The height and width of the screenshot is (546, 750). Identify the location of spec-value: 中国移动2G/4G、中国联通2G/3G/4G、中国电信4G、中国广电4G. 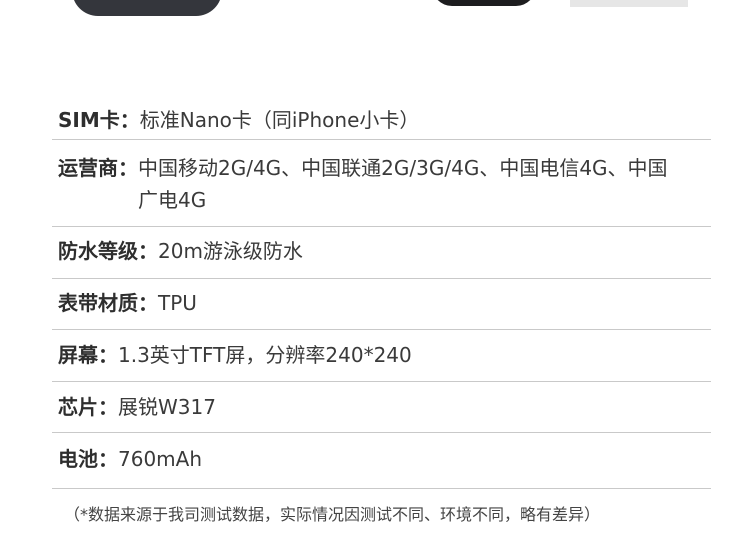
(403, 184).